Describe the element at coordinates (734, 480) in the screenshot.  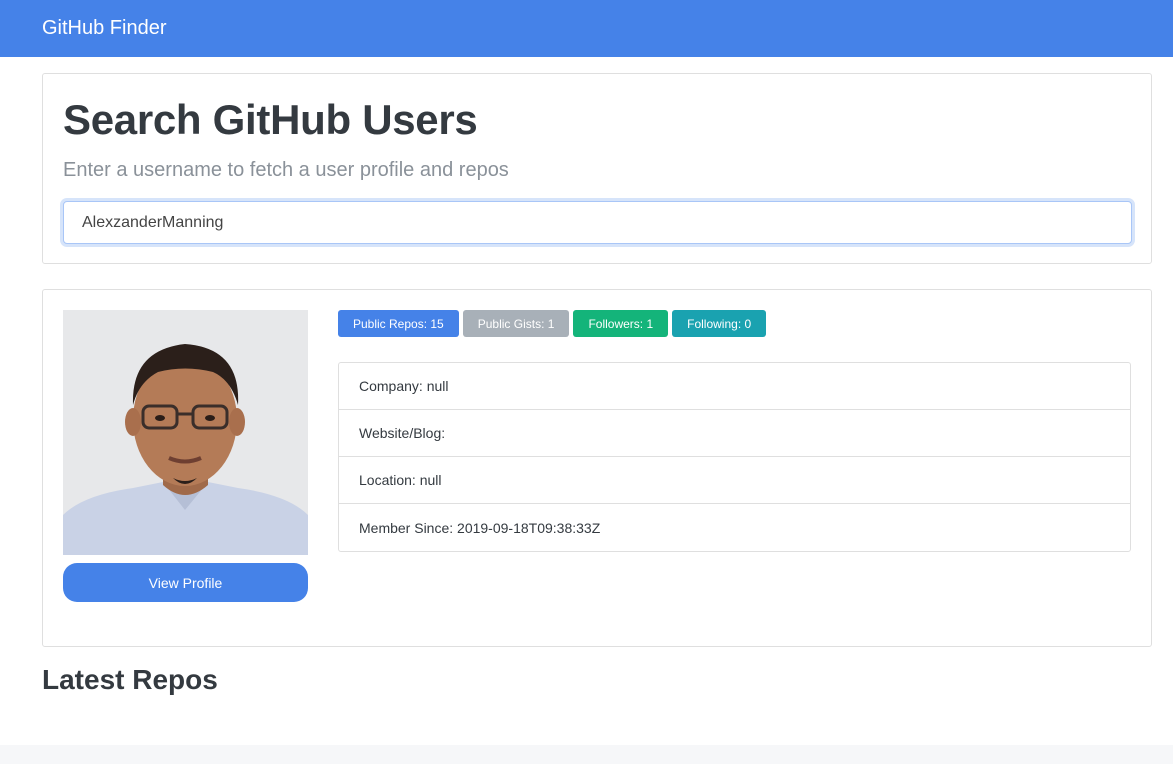
I see `info-location: Location: null` at that location.